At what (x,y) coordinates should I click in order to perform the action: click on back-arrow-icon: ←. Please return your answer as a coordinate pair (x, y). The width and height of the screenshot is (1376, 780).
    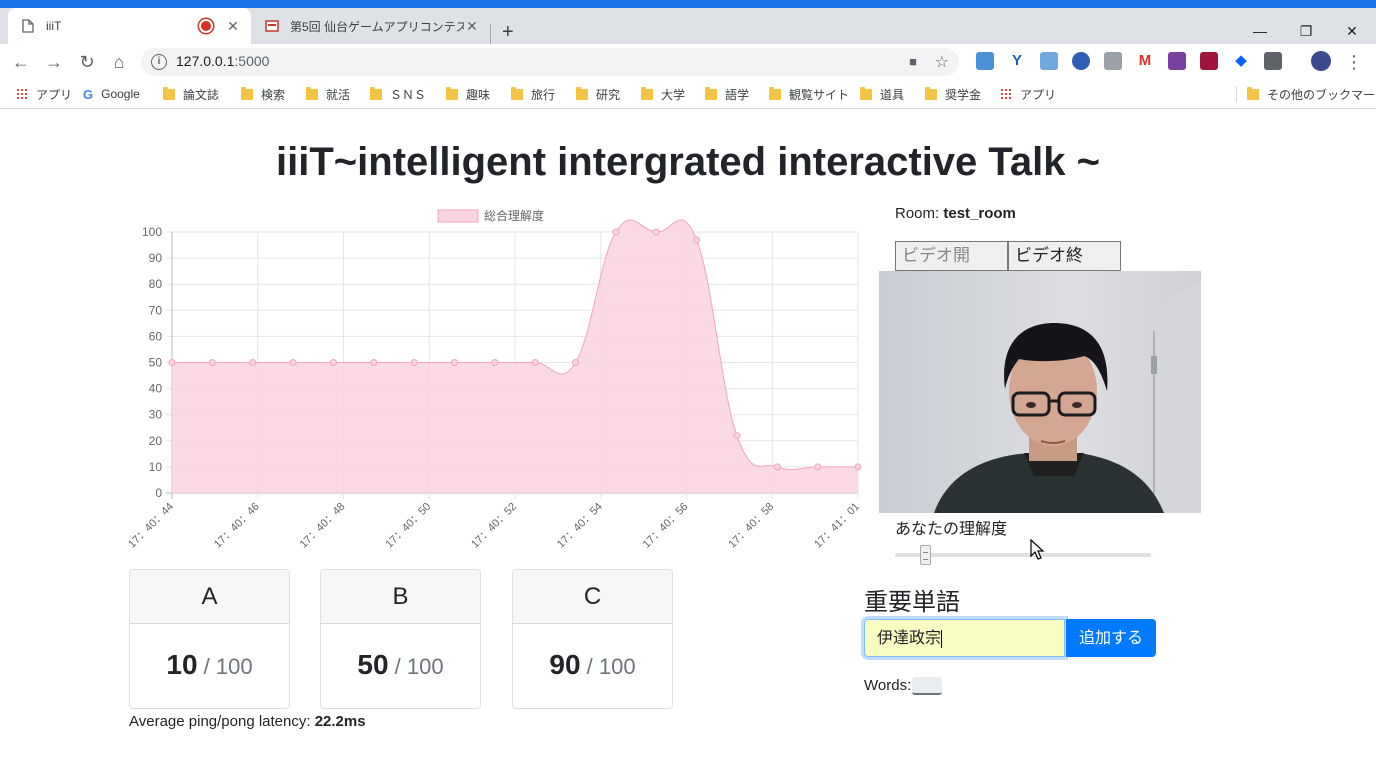
    Looking at the image, I should click on (21, 62).